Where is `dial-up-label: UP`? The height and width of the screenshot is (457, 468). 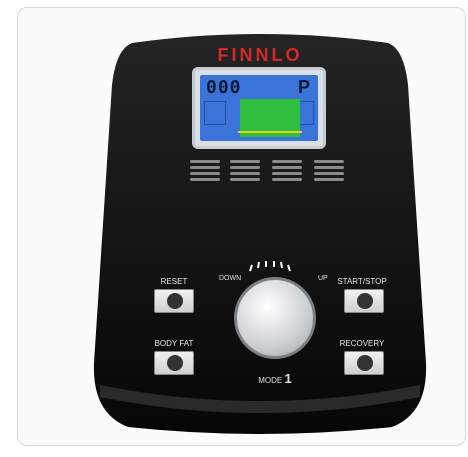
dial-up-label: UP is located at coordinates (323, 278).